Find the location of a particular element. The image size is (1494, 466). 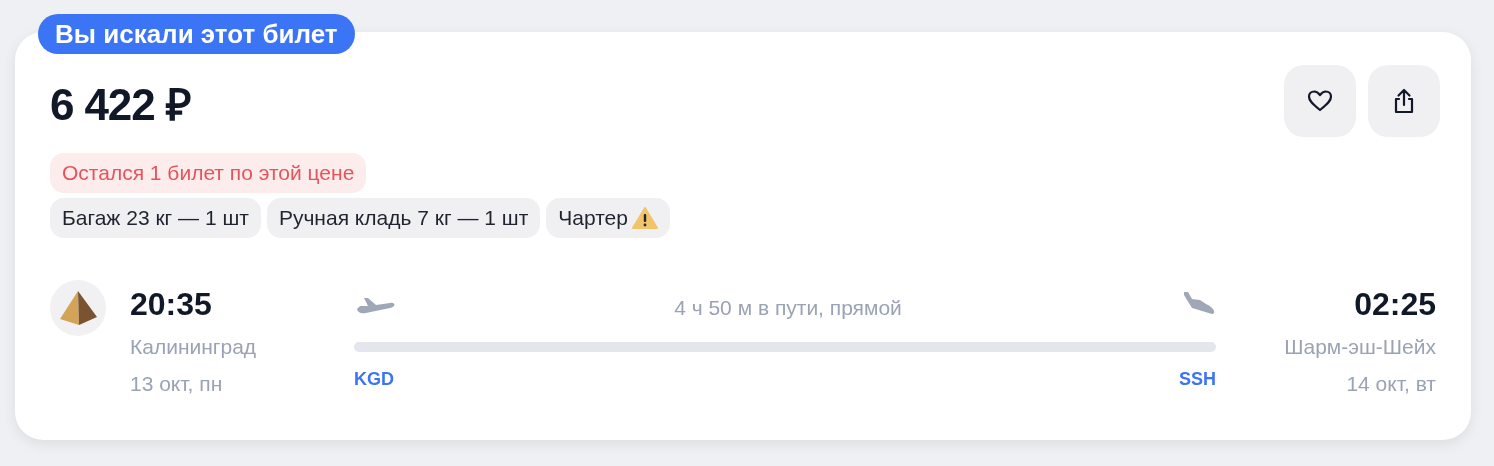

ticket-price: 6 422 ₽ is located at coordinates (120, 105).